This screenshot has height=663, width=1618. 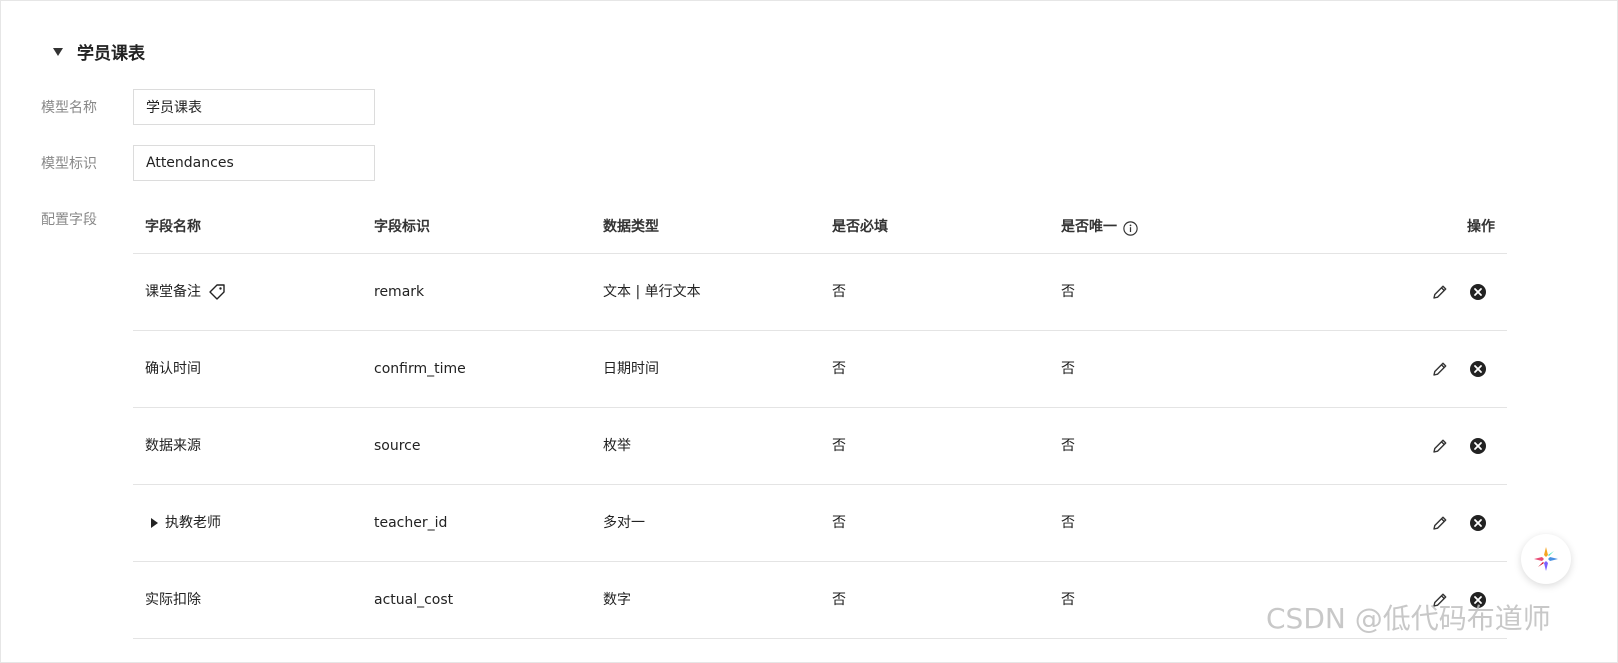 I want to click on field-name: 执教老师, so click(x=193, y=523).